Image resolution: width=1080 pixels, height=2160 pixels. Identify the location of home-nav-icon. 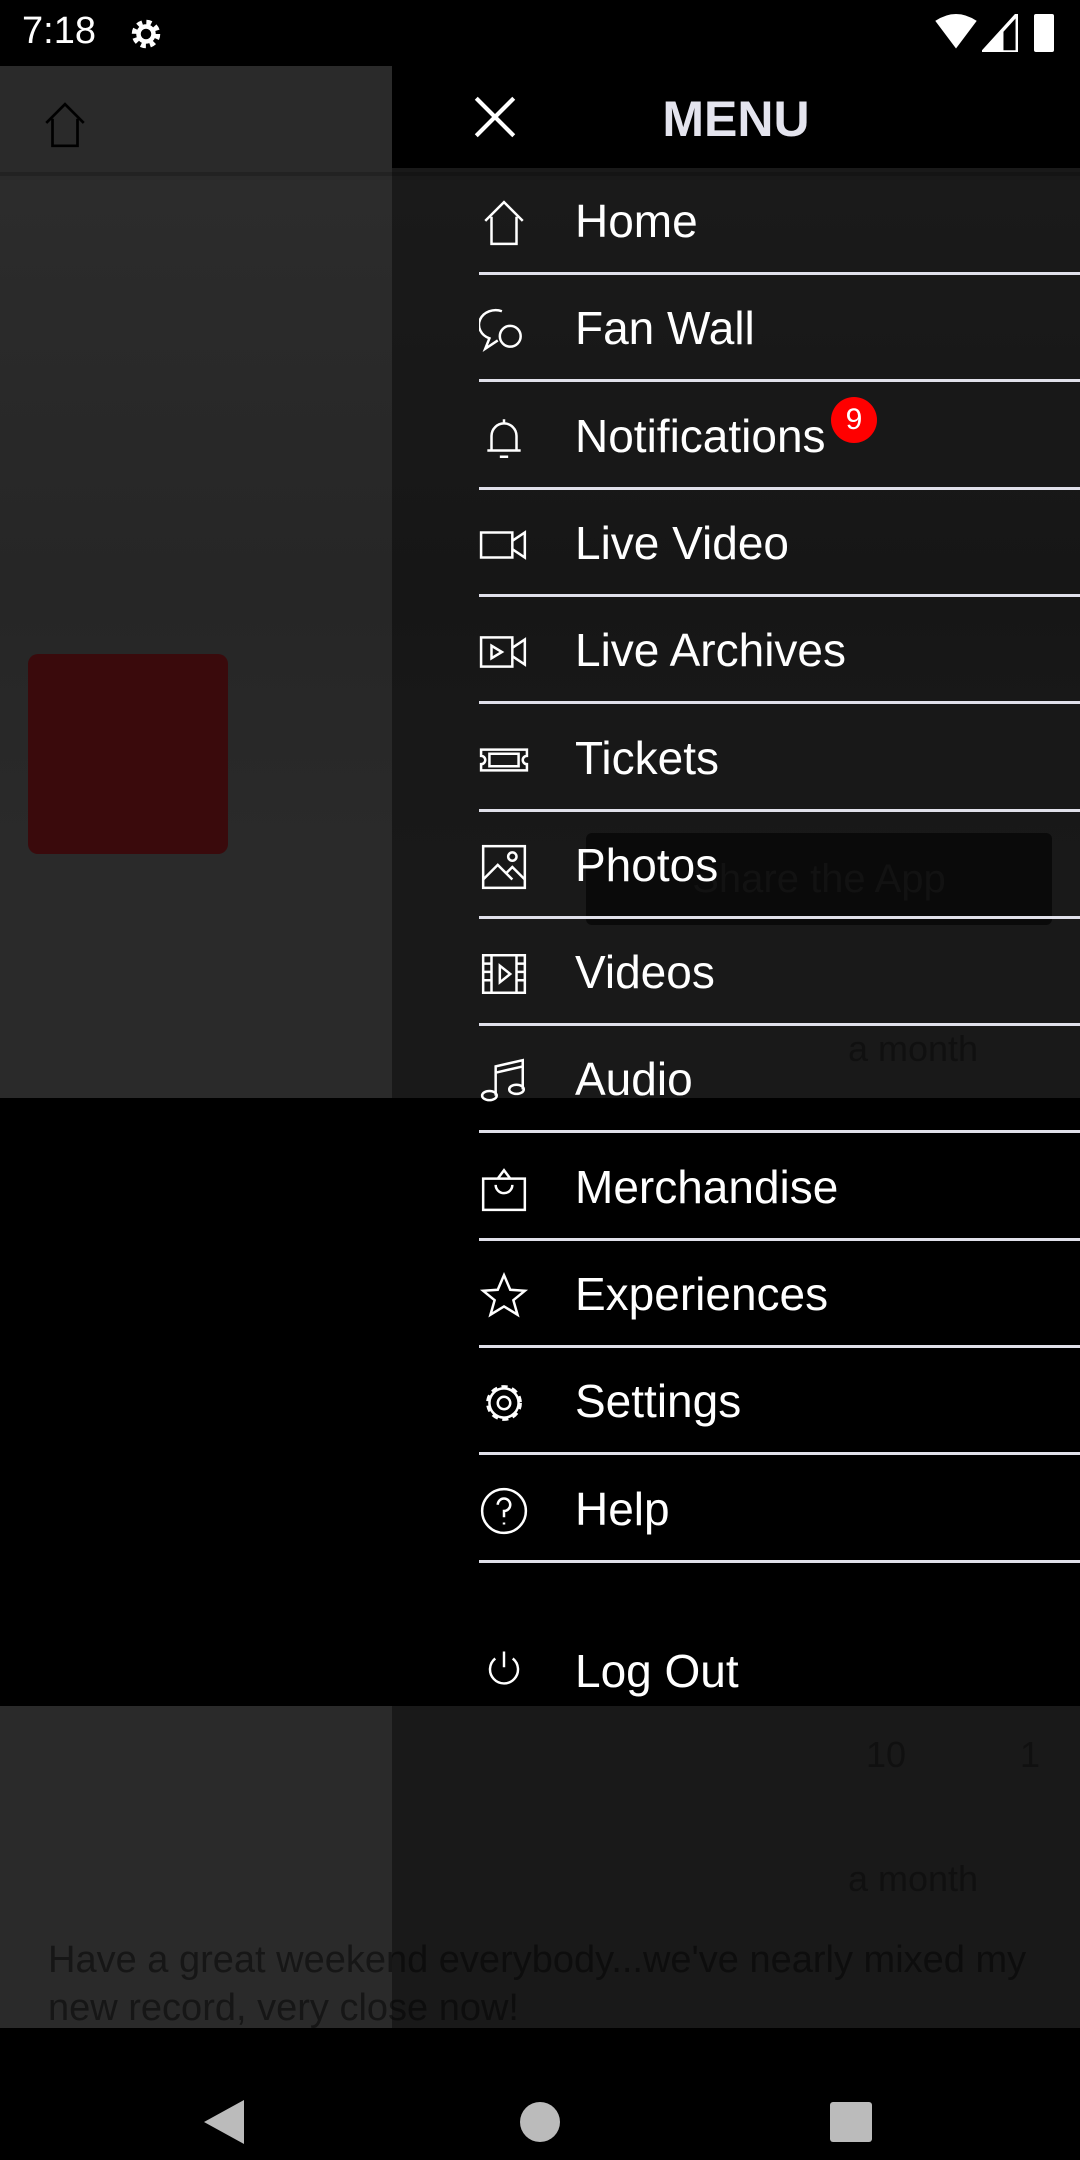
(540, 2122).